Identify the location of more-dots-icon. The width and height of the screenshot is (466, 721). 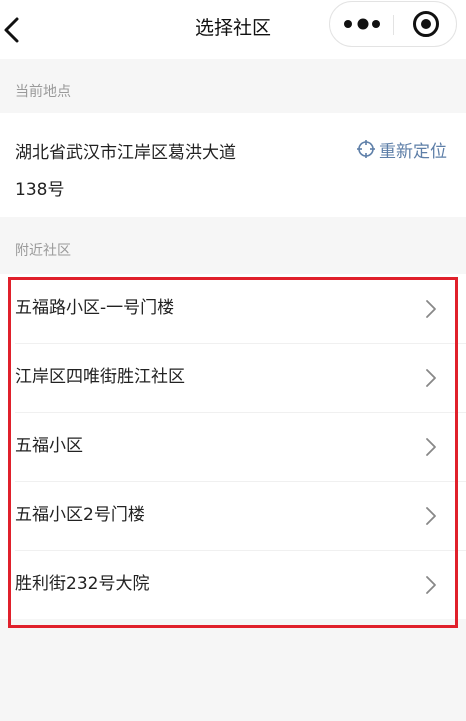
(362, 24).